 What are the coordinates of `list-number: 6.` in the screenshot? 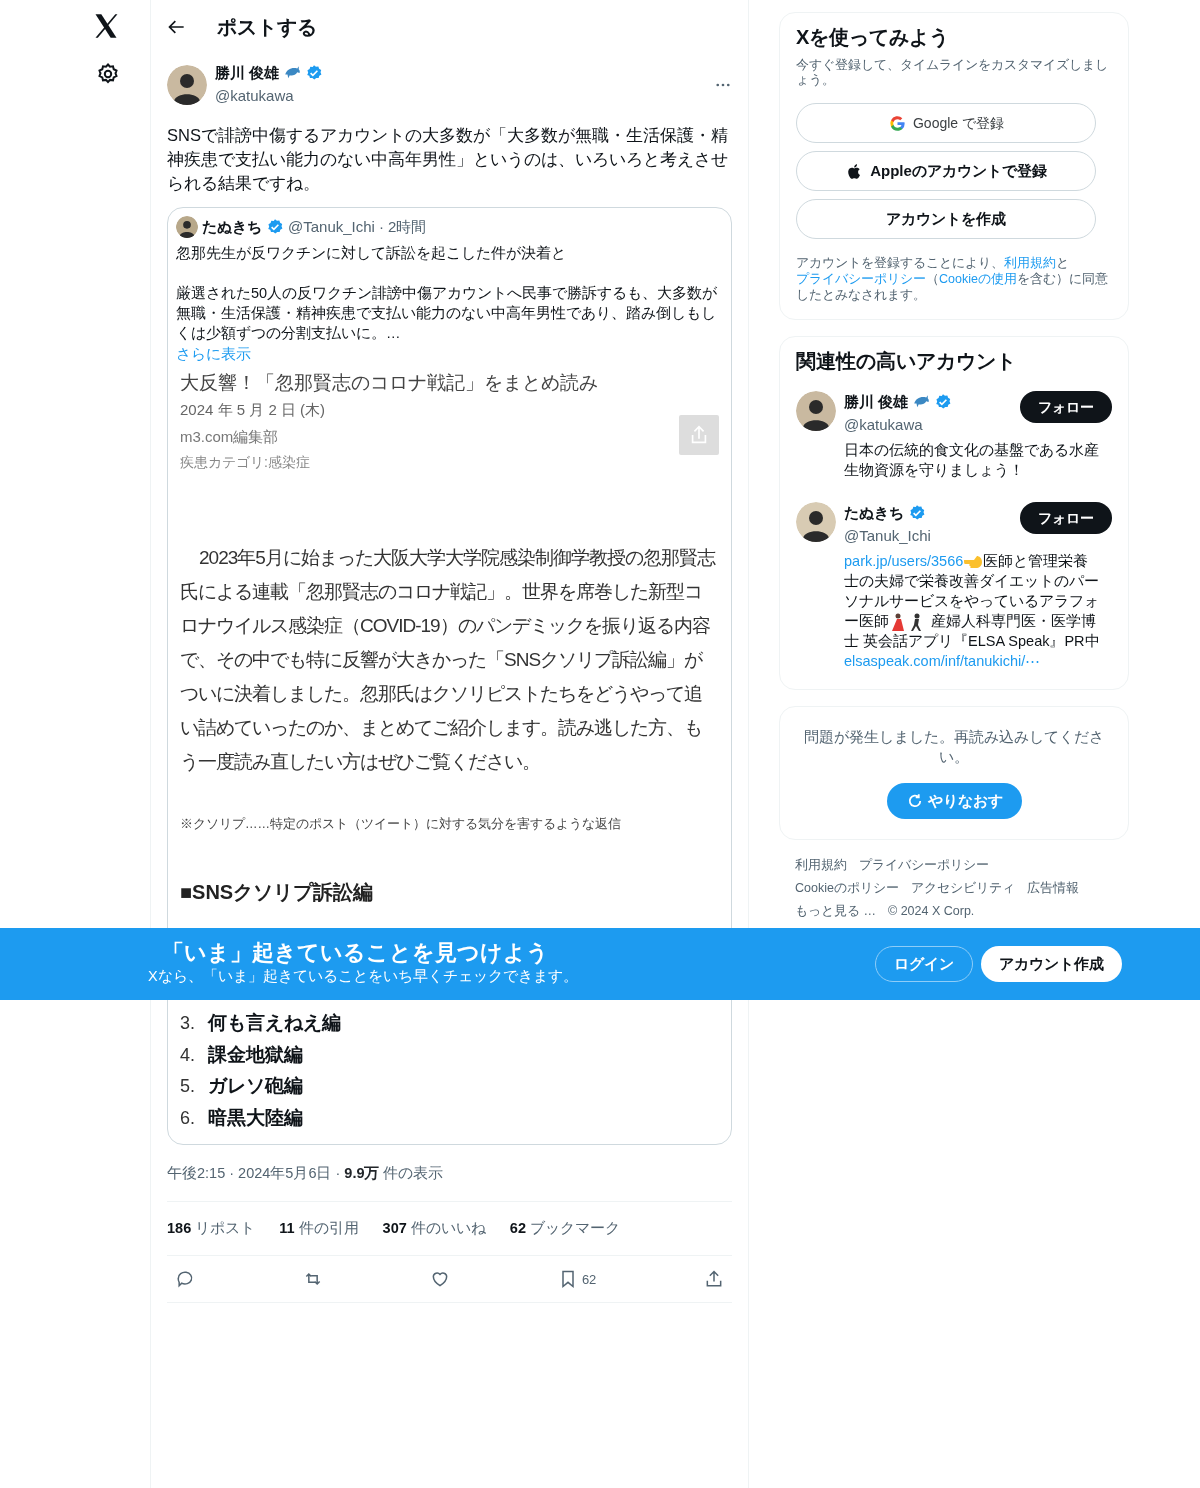 It's located at (188, 1118).